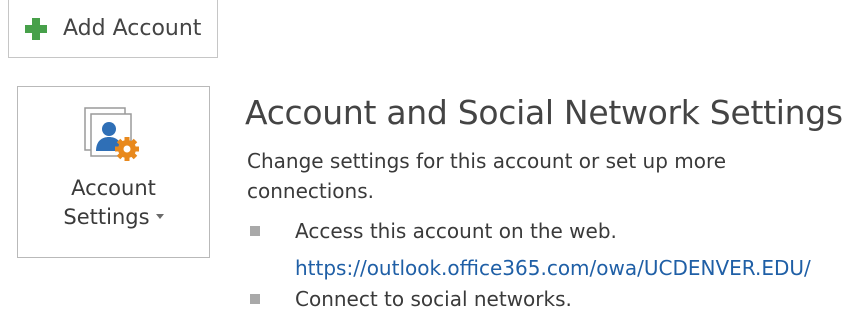 This screenshot has height=318, width=856. What do you see at coordinates (113, 188) in the screenshot?
I see `account-settings-label-line1: Account` at bounding box center [113, 188].